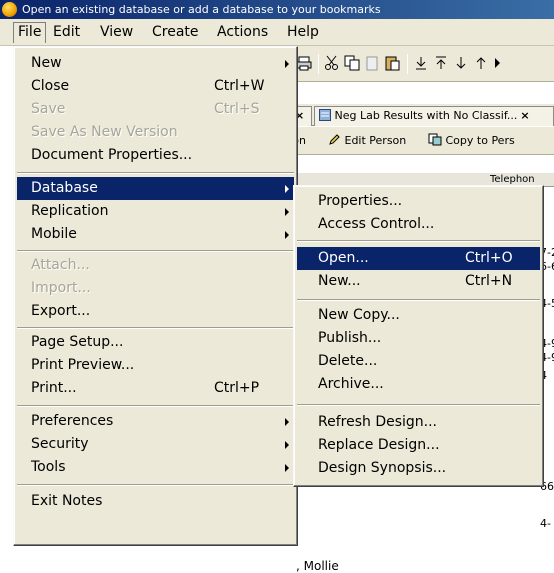 The width and height of the screenshot is (554, 573). I want to click on menu-item-security: Security, so click(155, 444).